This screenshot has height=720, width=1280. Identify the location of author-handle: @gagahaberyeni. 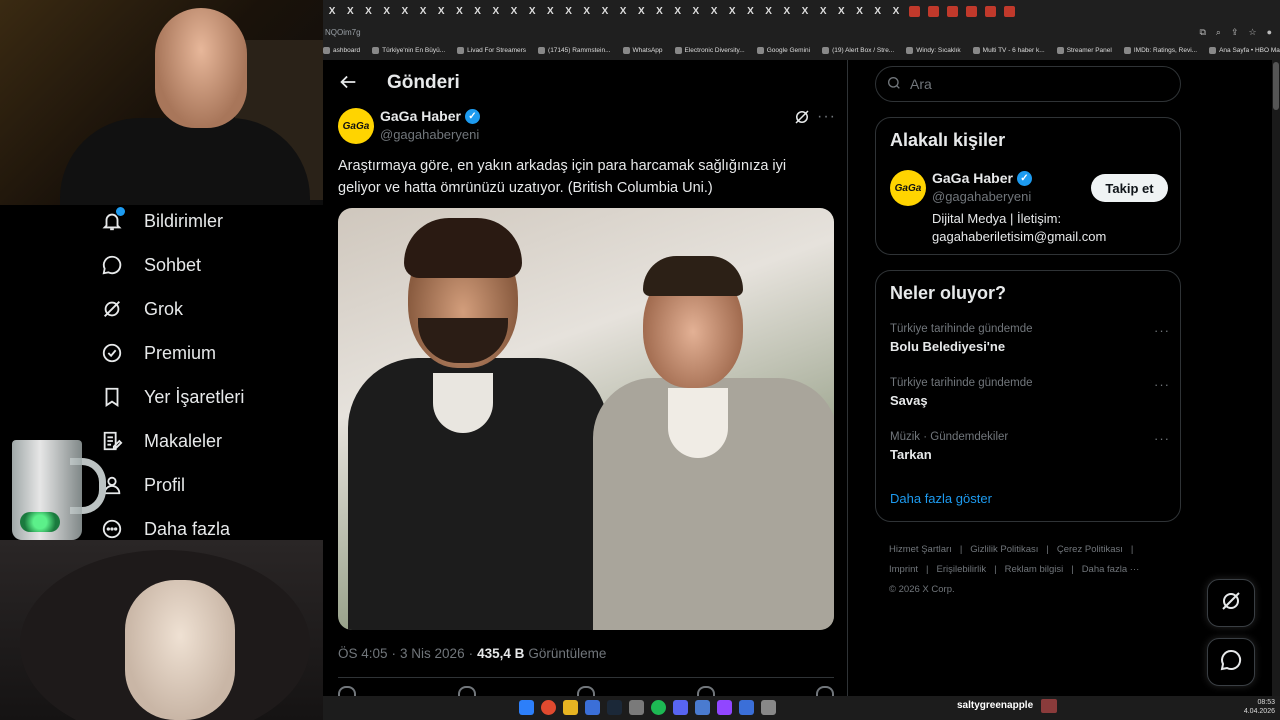
(429, 134).